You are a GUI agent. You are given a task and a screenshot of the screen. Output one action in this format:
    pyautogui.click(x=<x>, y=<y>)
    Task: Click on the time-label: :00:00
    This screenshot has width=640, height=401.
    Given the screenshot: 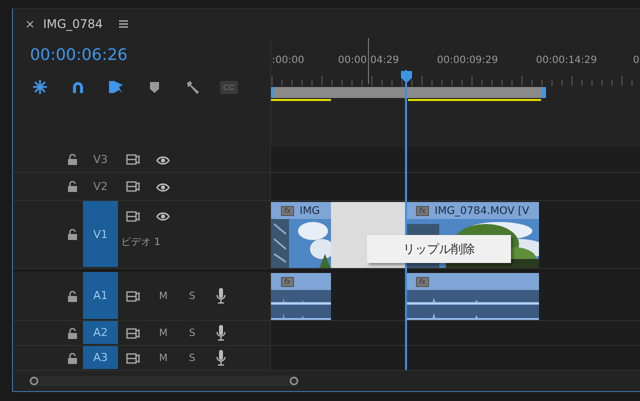 What is the action you would take?
    pyautogui.click(x=288, y=60)
    